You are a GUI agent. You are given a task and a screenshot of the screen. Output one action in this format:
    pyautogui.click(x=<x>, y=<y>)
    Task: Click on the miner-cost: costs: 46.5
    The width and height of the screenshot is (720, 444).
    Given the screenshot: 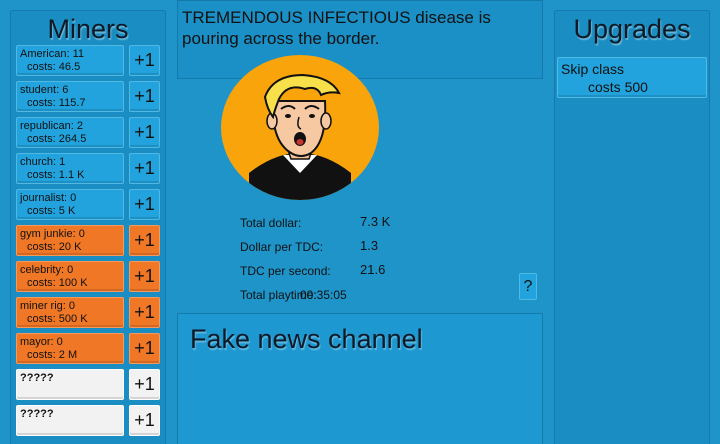 What is the action you would take?
    pyautogui.click(x=54, y=67)
    